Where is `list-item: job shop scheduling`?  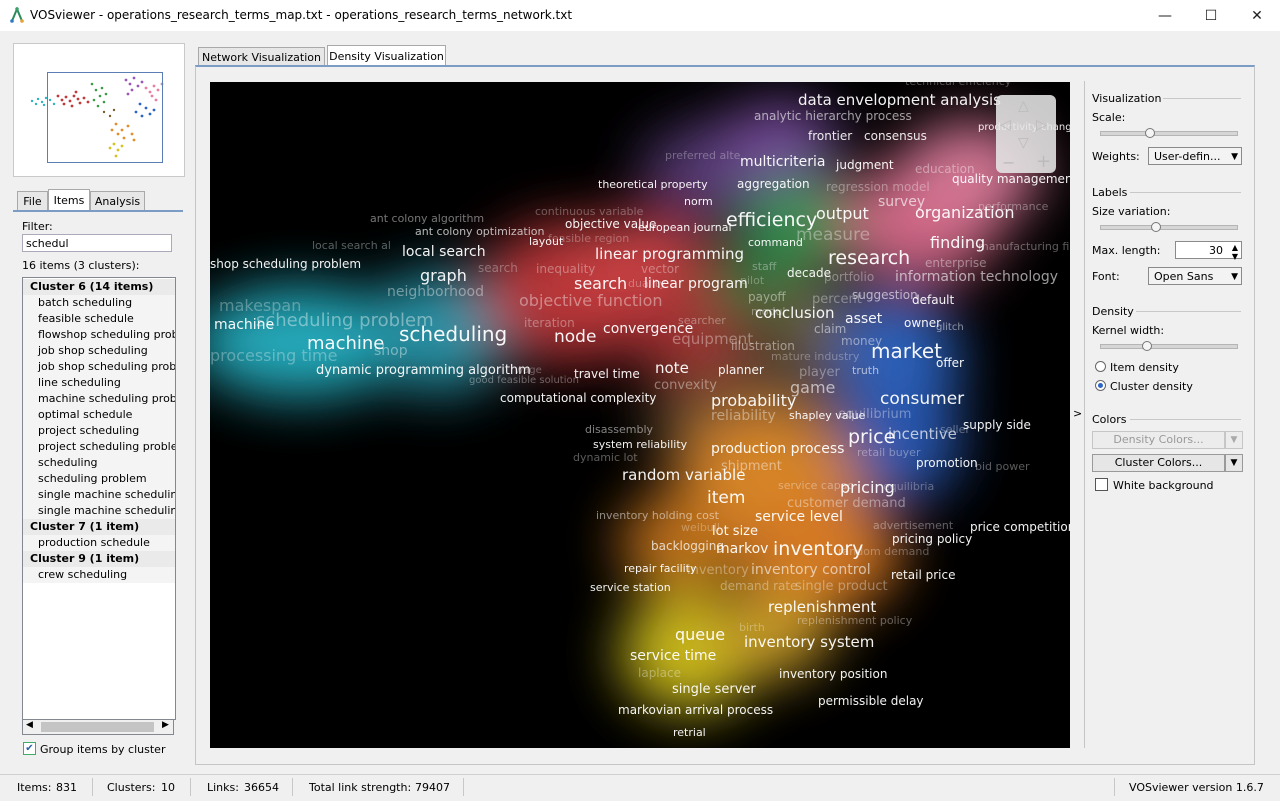
list-item: job shop scheduling is located at coordinates (99, 351).